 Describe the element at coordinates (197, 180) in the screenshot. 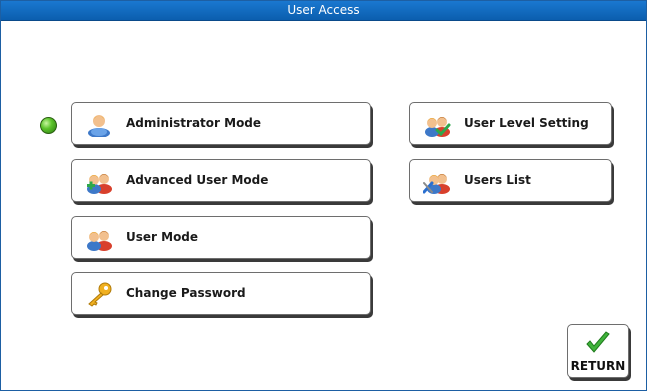

I see `advanced-user-mode-label: Advanced User Mode` at that location.